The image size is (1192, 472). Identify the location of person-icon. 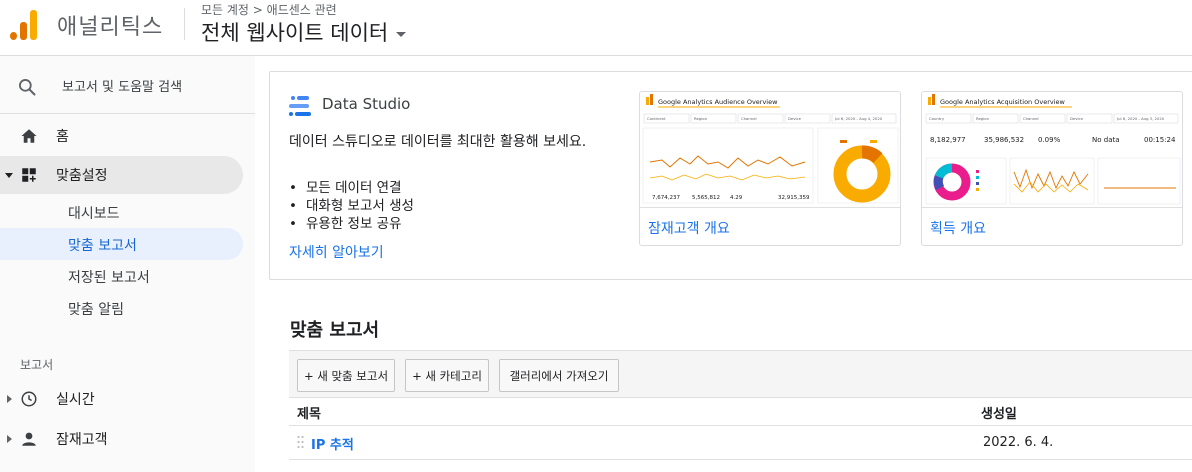
(29, 439).